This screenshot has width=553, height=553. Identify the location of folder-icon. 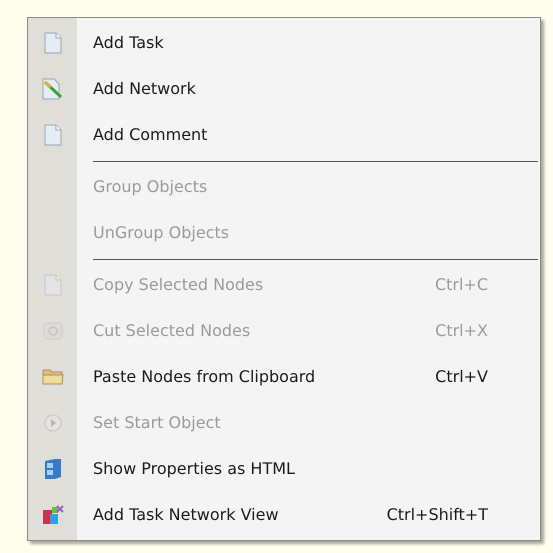
(53, 377).